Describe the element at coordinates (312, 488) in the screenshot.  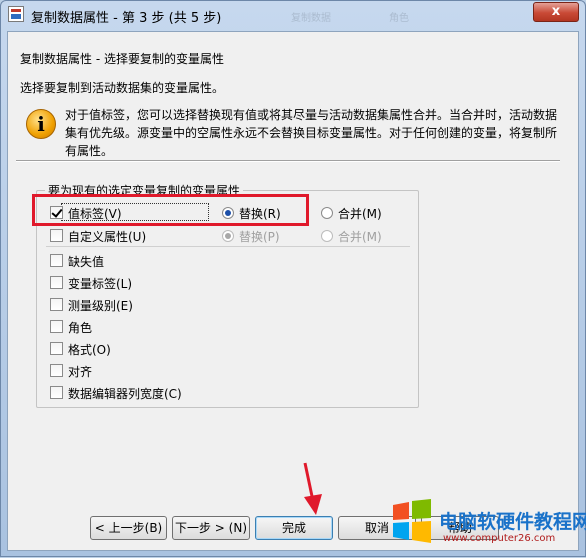
I see `annotation-arrow-icon` at that location.